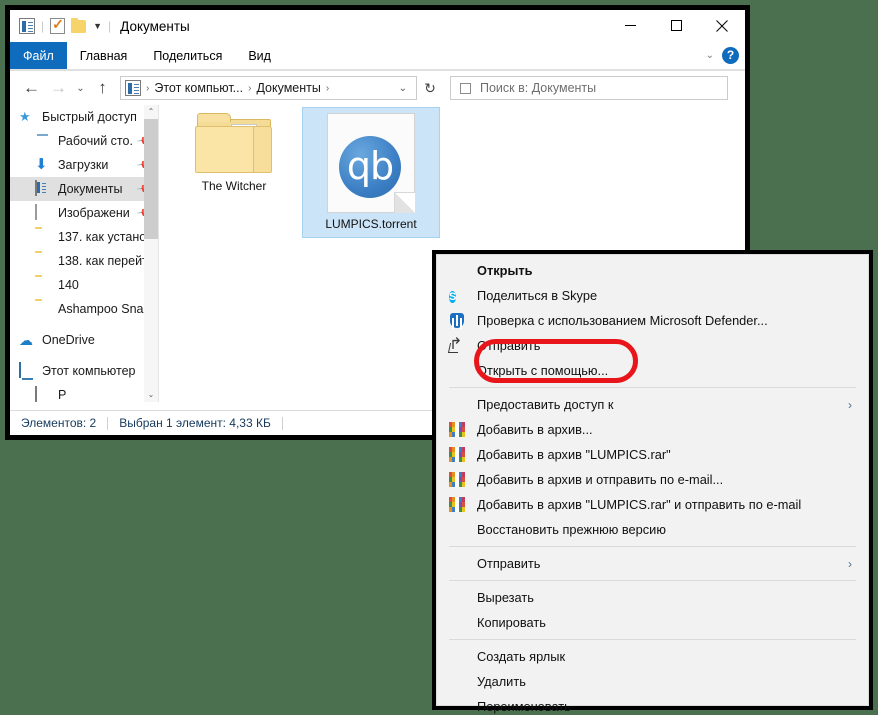 This screenshot has width=878, height=715. I want to click on help-button: ?, so click(730, 55).